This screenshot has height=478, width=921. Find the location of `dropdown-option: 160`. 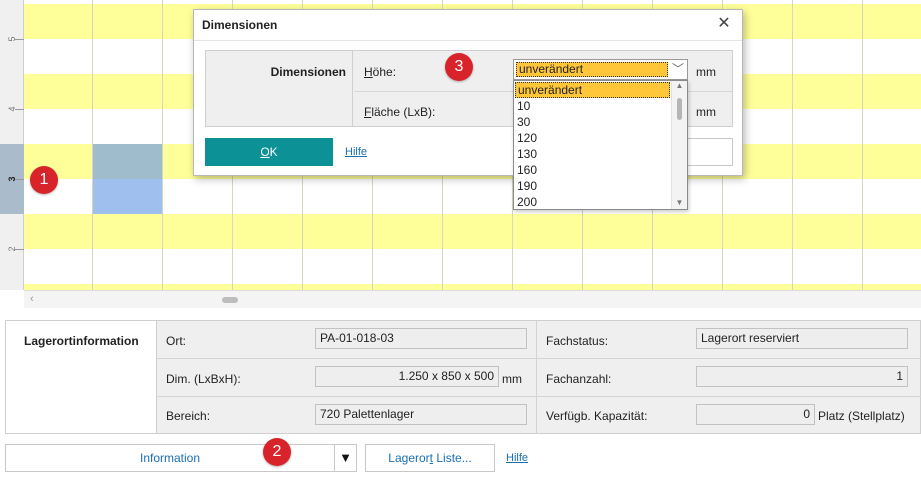

dropdown-option: 160 is located at coordinates (592, 170).